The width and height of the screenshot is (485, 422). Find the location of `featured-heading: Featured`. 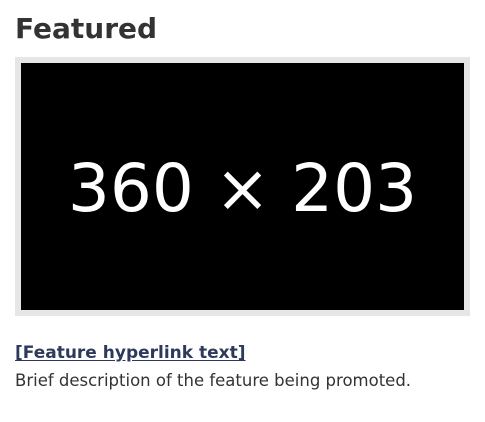

featured-heading: Featured is located at coordinates (86, 28).